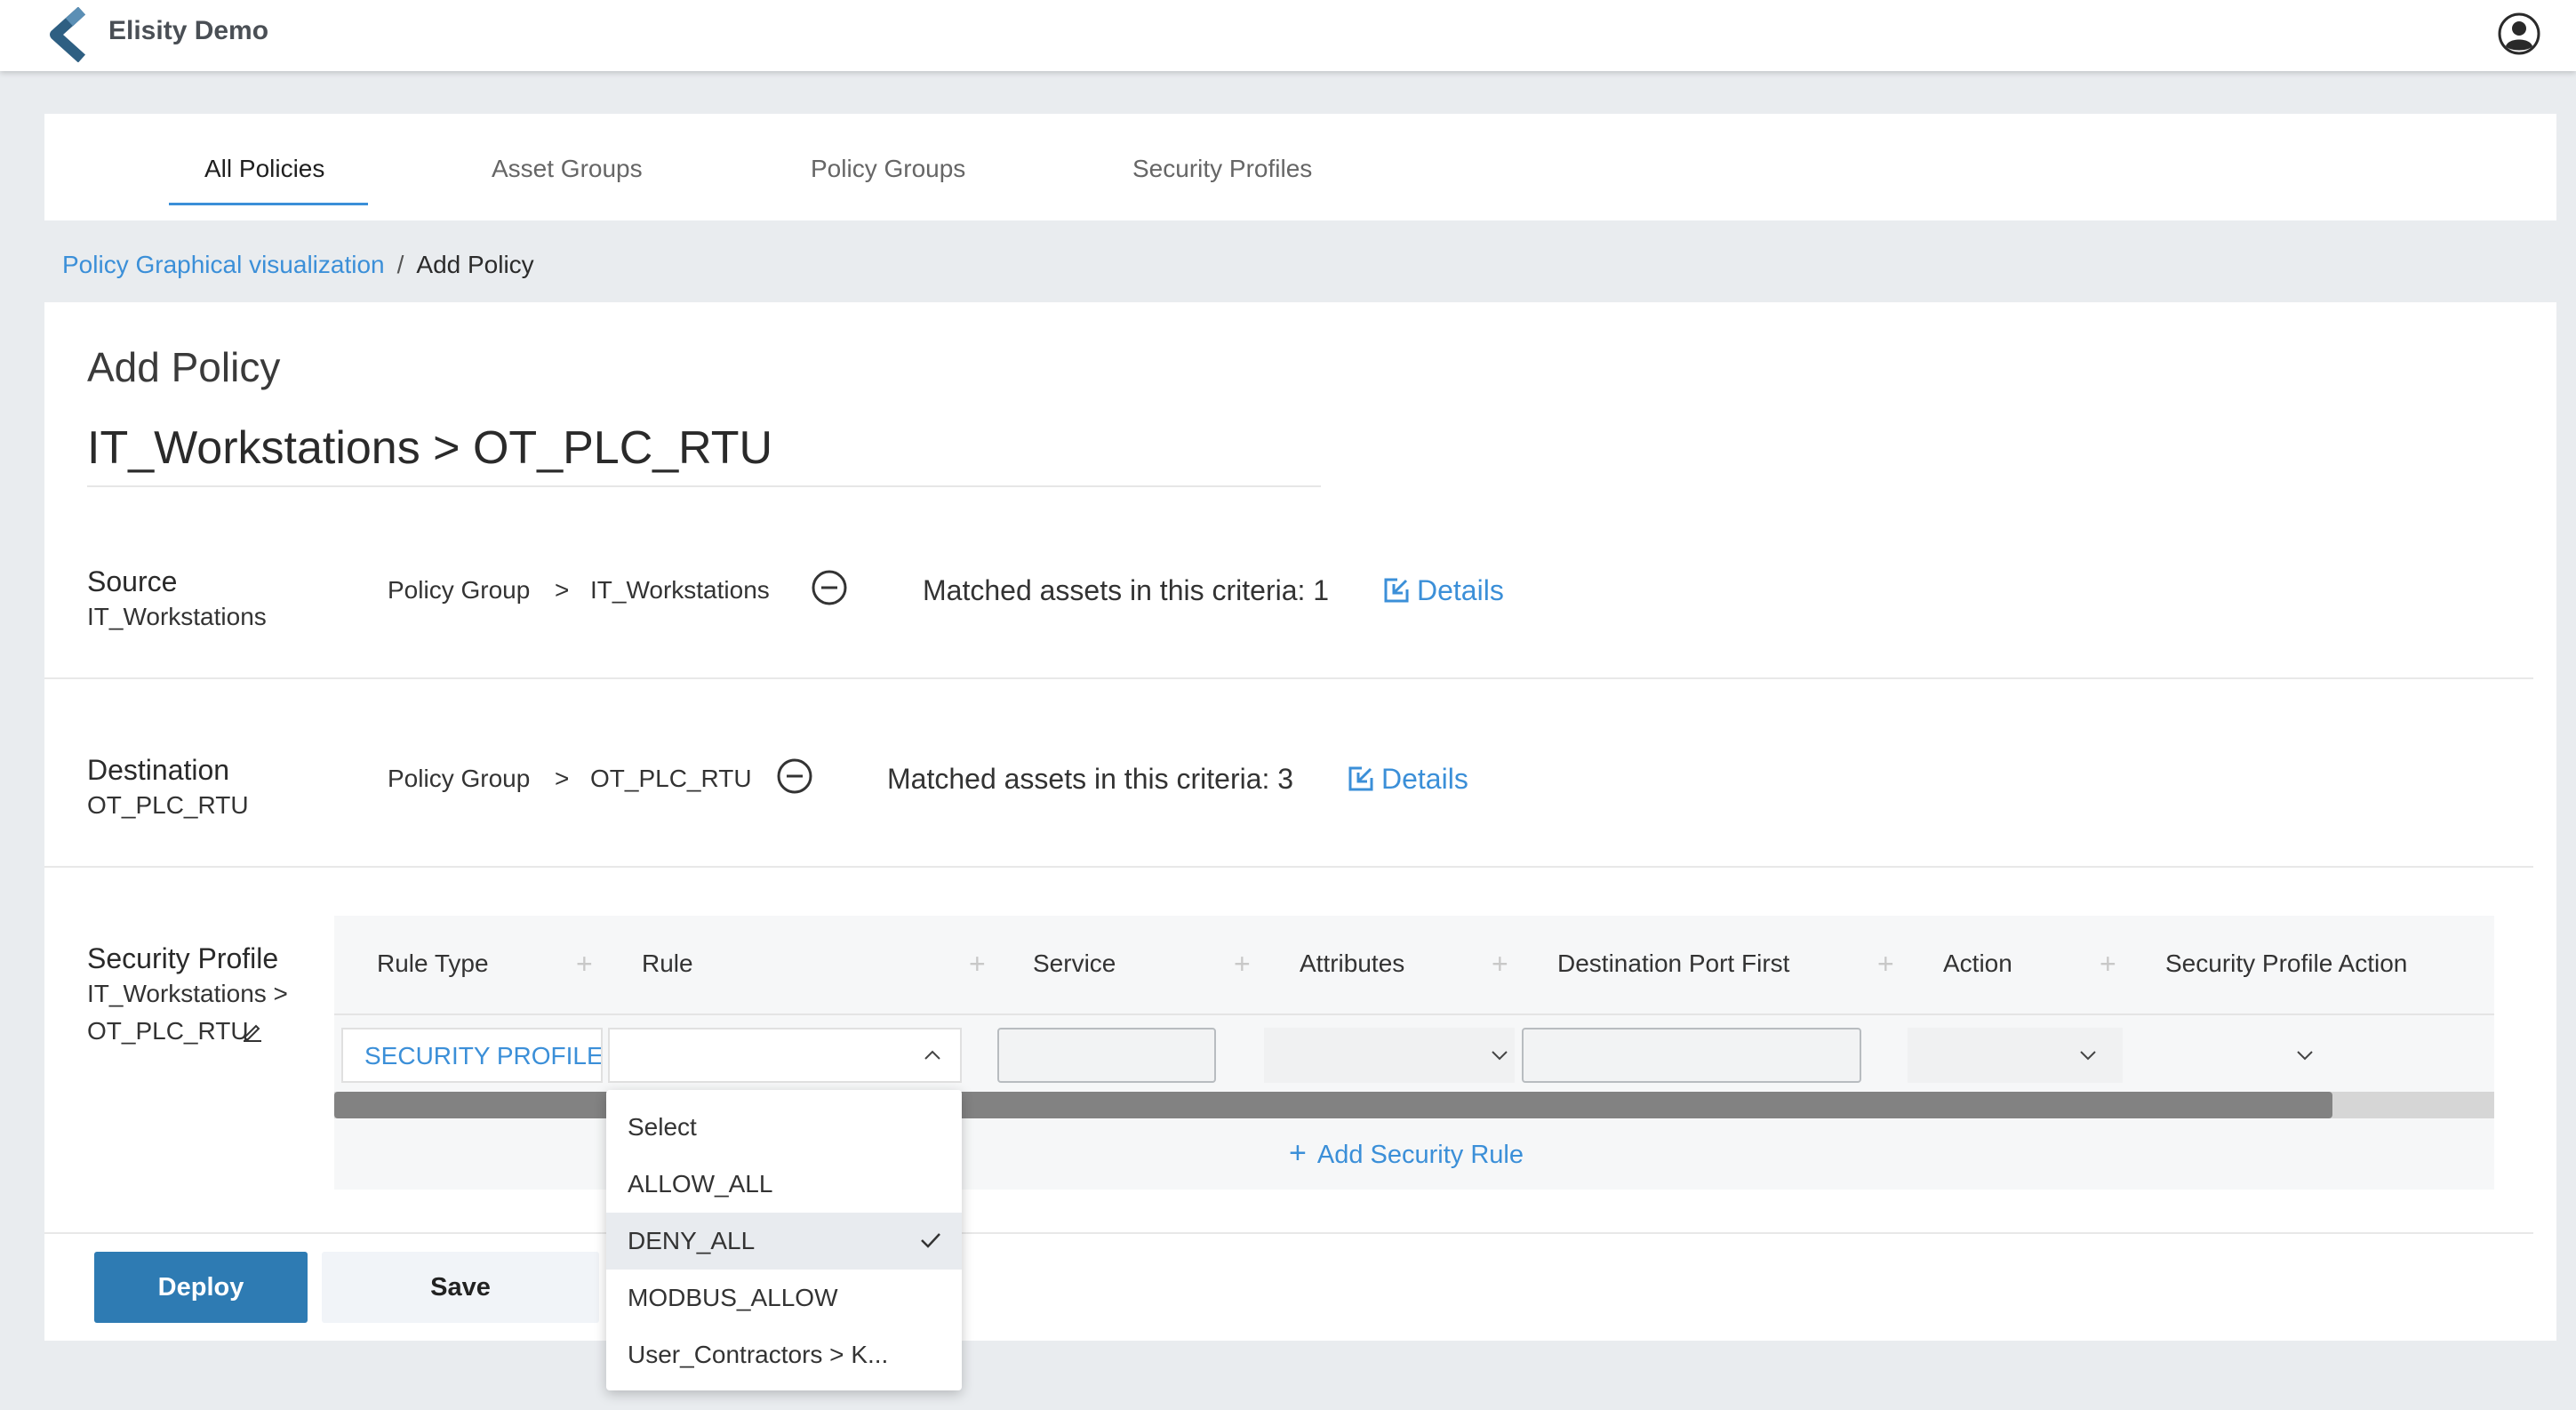  What do you see at coordinates (459, 778) in the screenshot?
I see `destination-group-type: Policy Group` at bounding box center [459, 778].